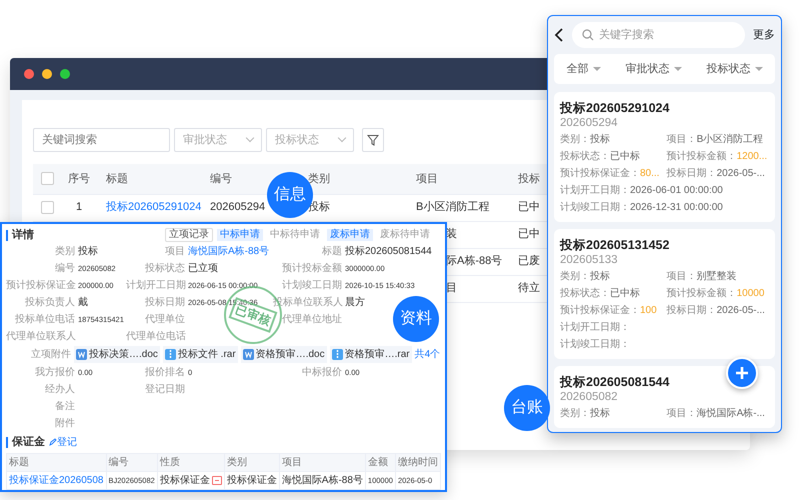 Image resolution: width=800 pixels, height=500 pixels. I want to click on search-field: 关键词搜索, so click(101, 140).